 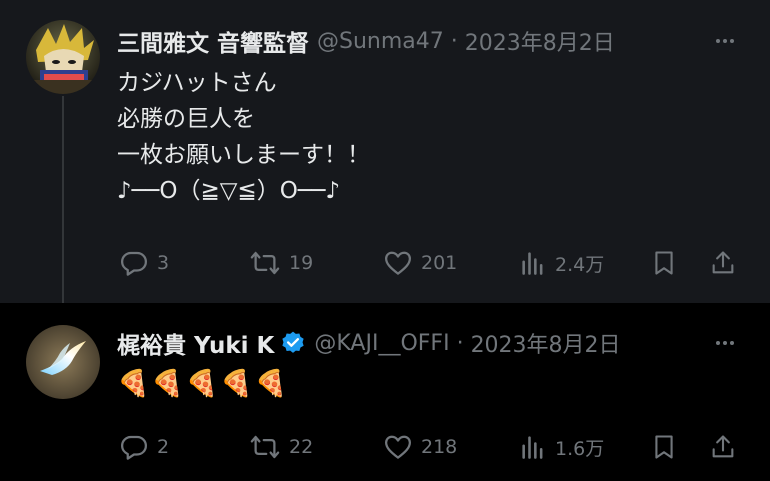 What do you see at coordinates (439, 263) in the screenshot?
I see `like-count: 201` at bounding box center [439, 263].